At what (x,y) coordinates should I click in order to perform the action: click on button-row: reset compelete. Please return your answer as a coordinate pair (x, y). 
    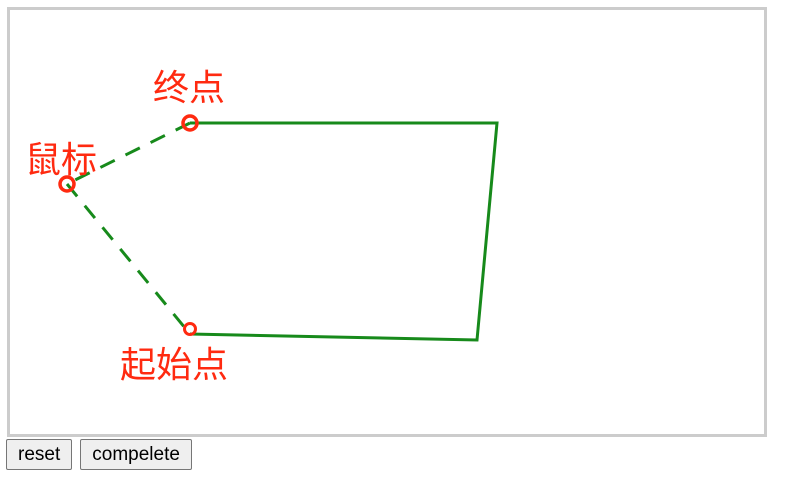
    Looking at the image, I should click on (99, 455).